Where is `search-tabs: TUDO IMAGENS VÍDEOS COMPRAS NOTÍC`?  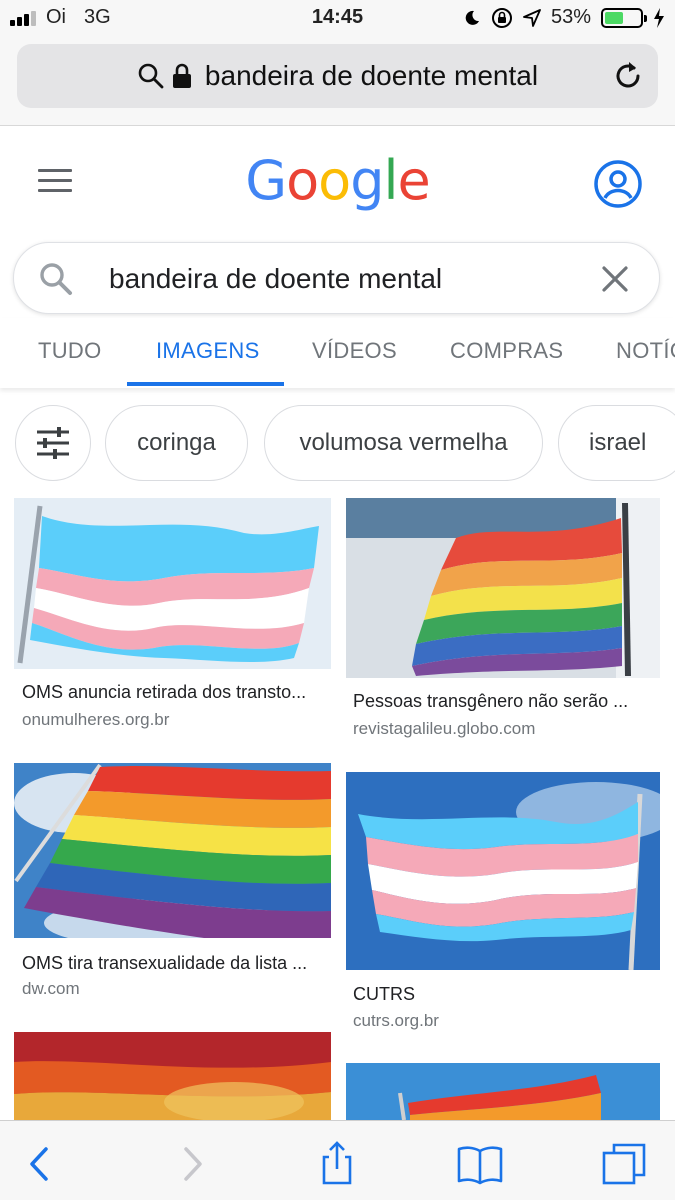
search-tabs: TUDO IMAGENS VÍDEOS COMPRAS NOTÍC is located at coordinates (337, 353).